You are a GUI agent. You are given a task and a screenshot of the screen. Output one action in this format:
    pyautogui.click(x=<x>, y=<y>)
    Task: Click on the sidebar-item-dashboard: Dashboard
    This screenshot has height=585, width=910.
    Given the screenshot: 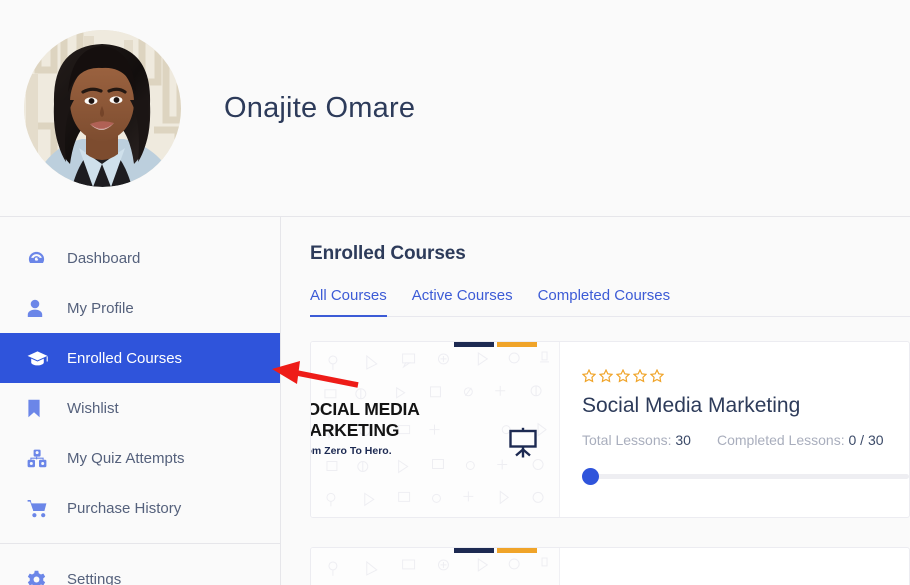 What is the action you would take?
    pyautogui.click(x=140, y=258)
    